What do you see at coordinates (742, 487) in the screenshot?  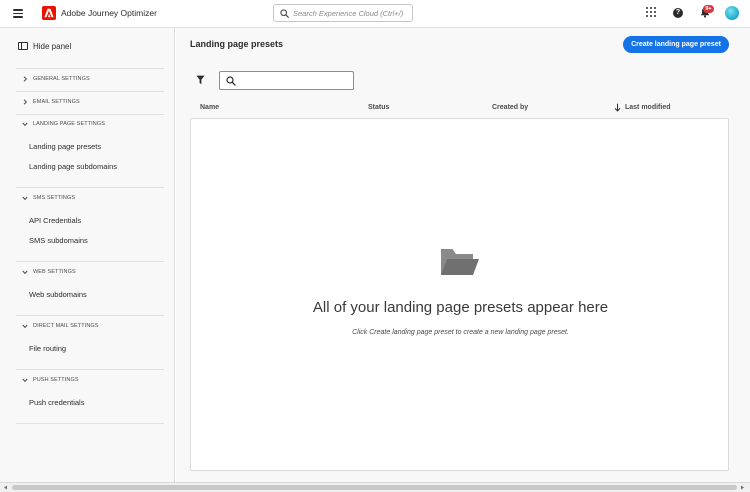 I see `scroll-right-icon` at bounding box center [742, 487].